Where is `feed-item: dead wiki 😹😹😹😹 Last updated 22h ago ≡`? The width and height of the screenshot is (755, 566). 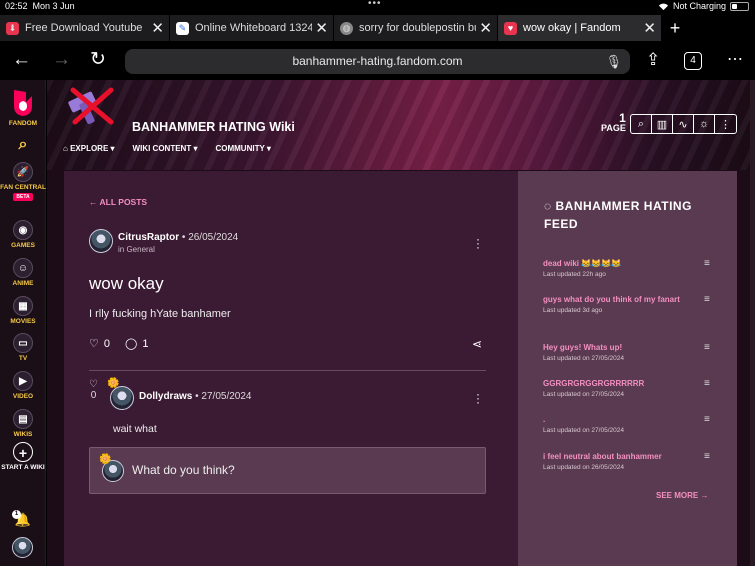 feed-item: dead wiki 😹😹😹😹 Last updated 22h ago ≡ is located at coordinates (626, 268).